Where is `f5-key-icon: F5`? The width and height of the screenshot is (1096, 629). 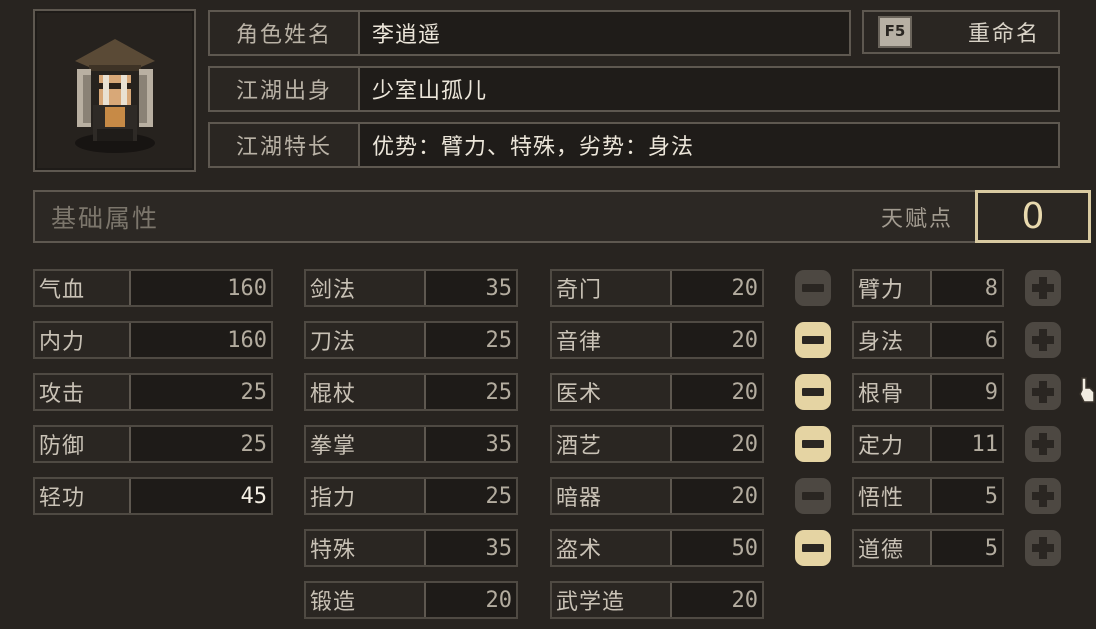
f5-key-icon: F5 is located at coordinates (895, 32).